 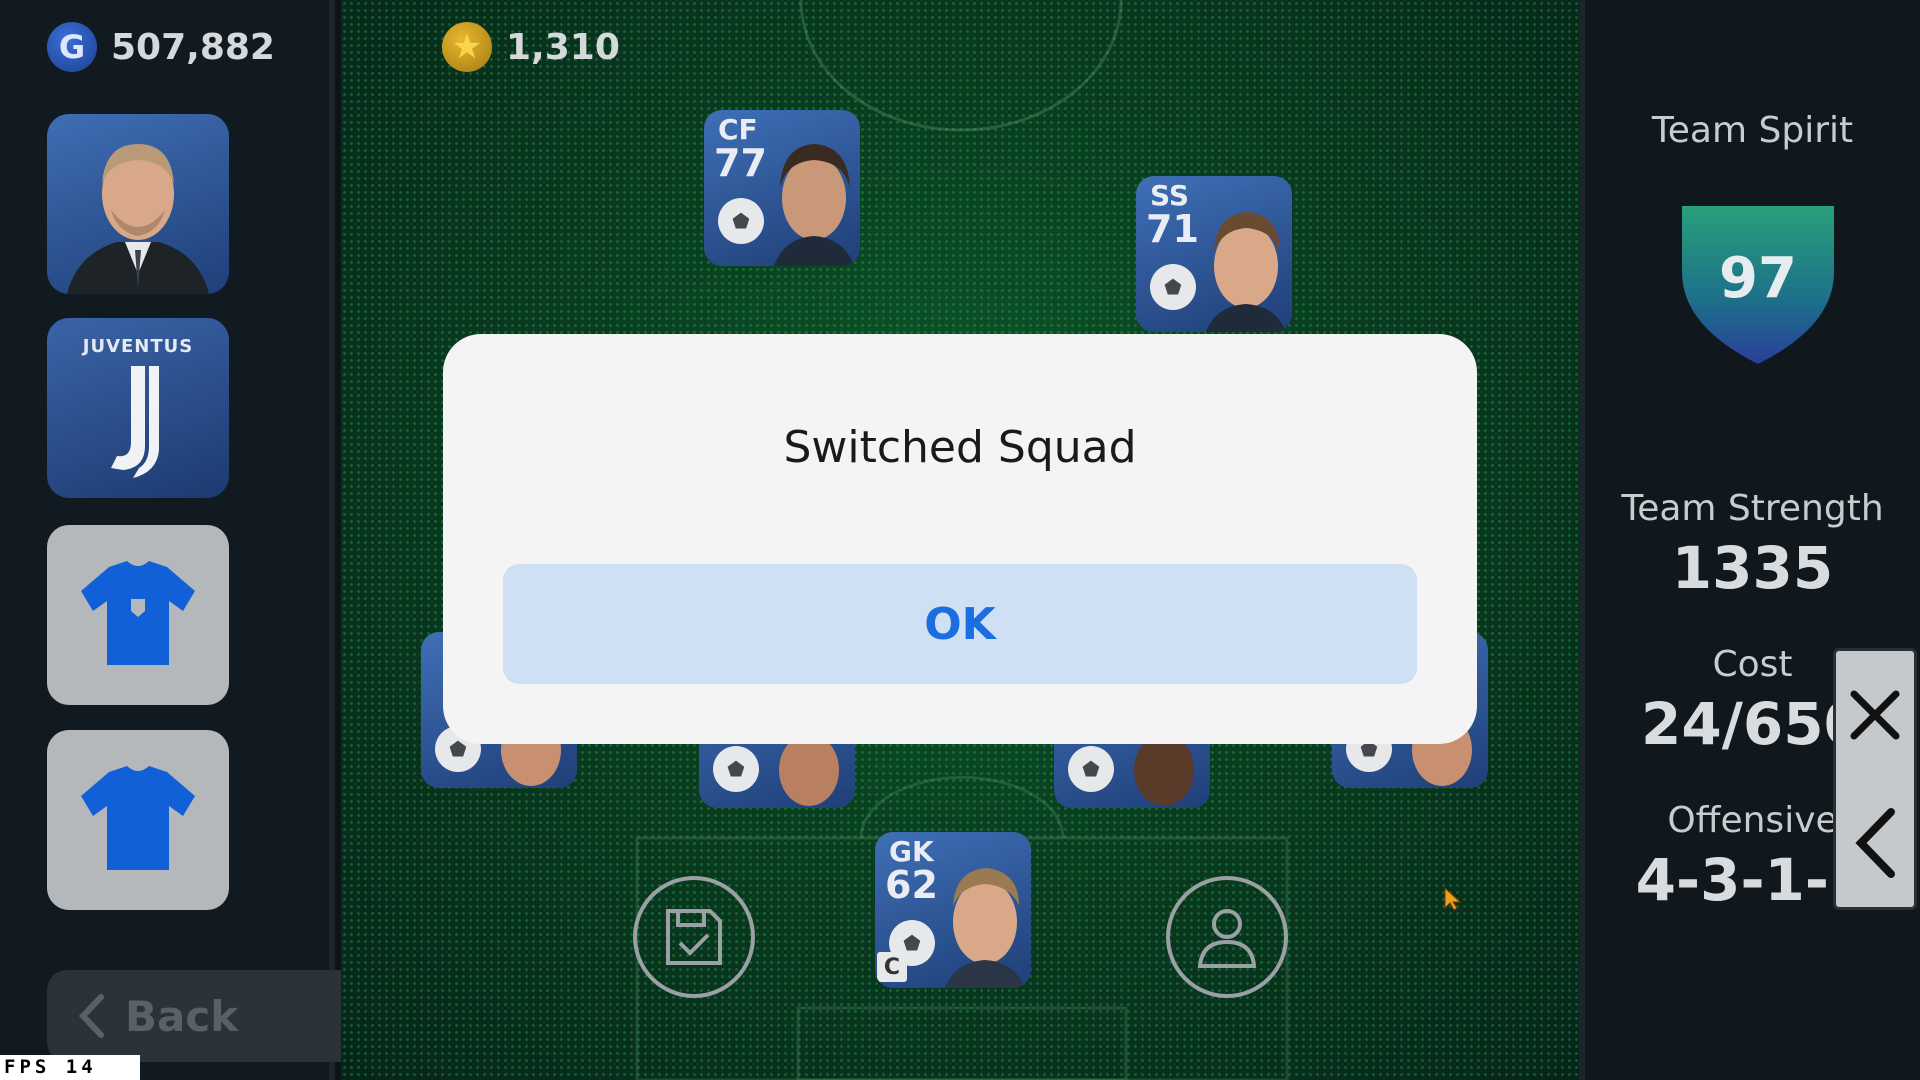 What do you see at coordinates (960, 624) in the screenshot?
I see `ok-button: OK` at bounding box center [960, 624].